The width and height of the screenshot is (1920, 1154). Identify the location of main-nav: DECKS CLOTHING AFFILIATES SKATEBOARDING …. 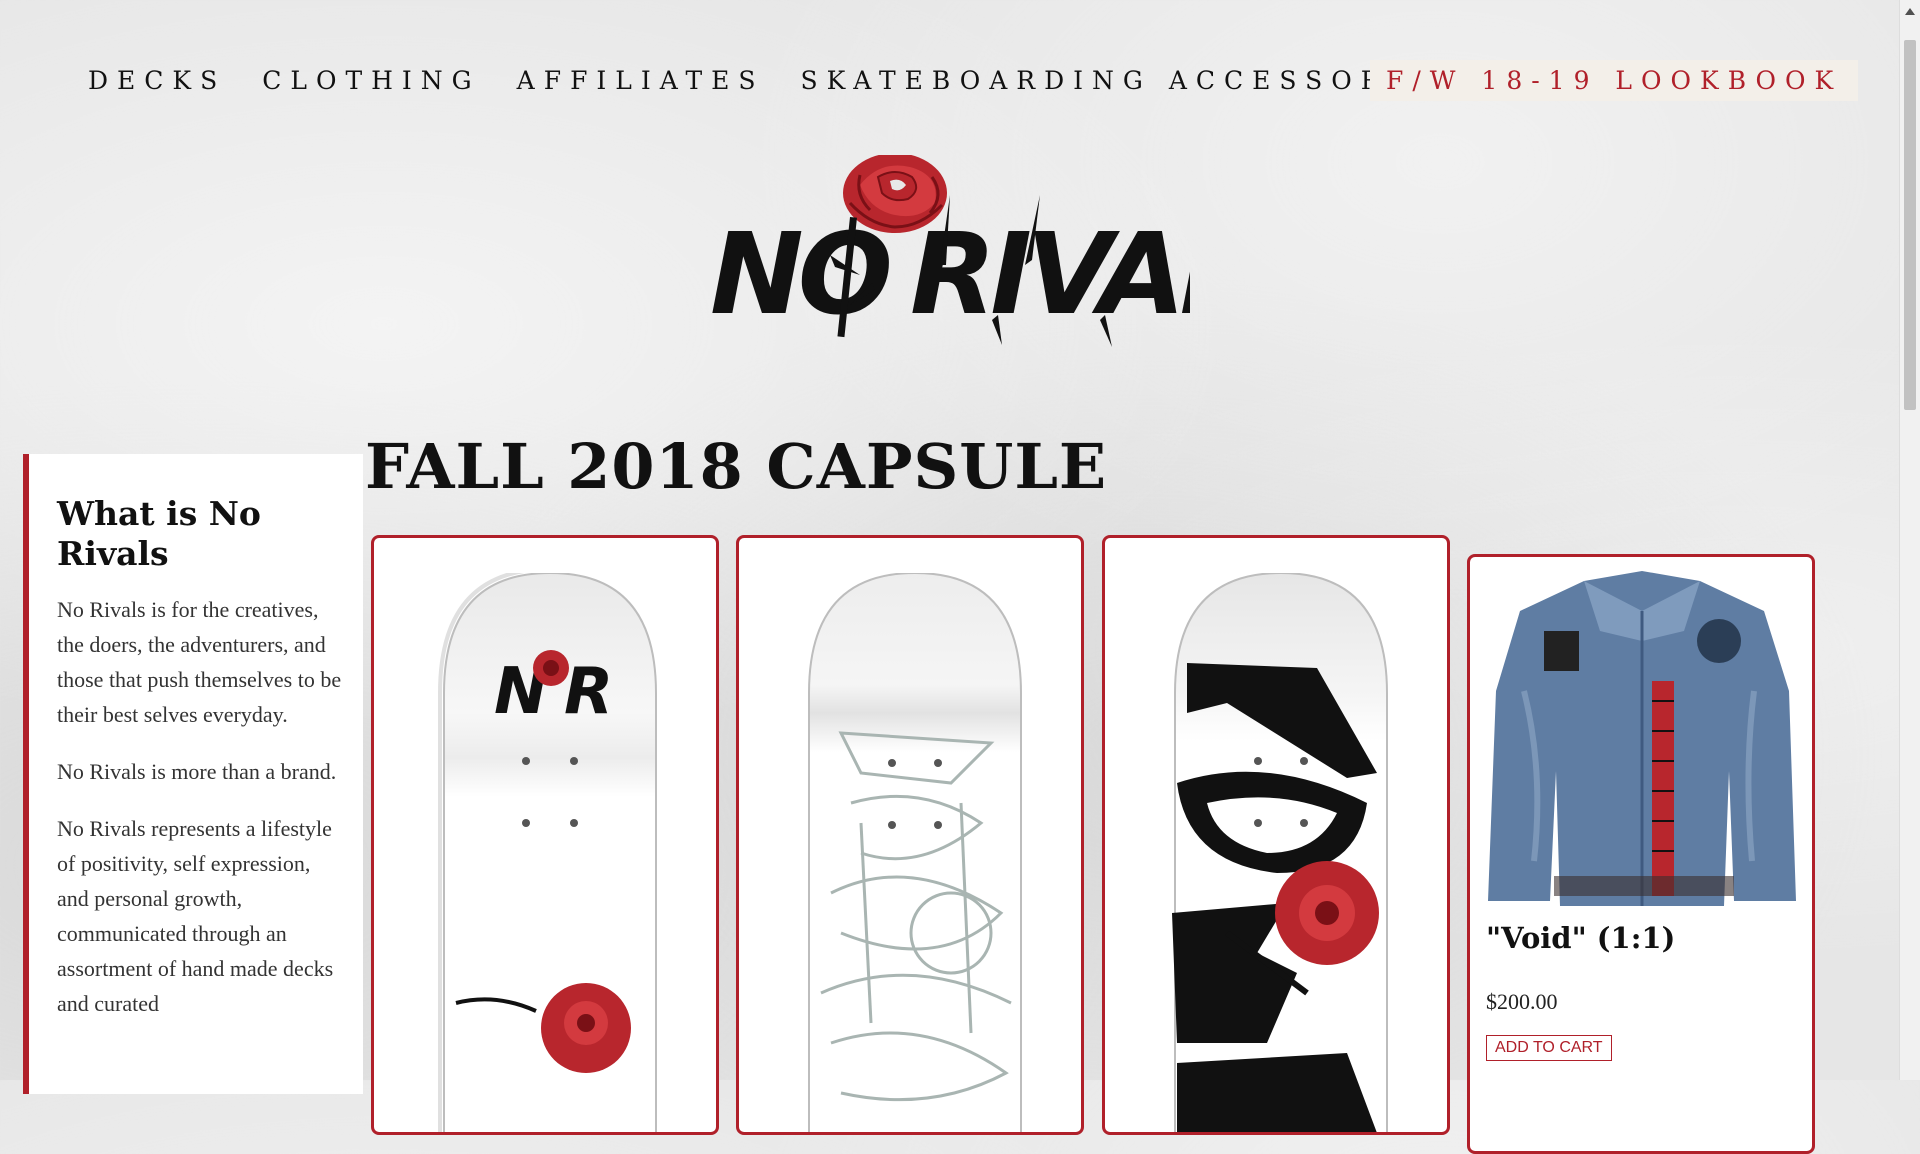
(973, 80).